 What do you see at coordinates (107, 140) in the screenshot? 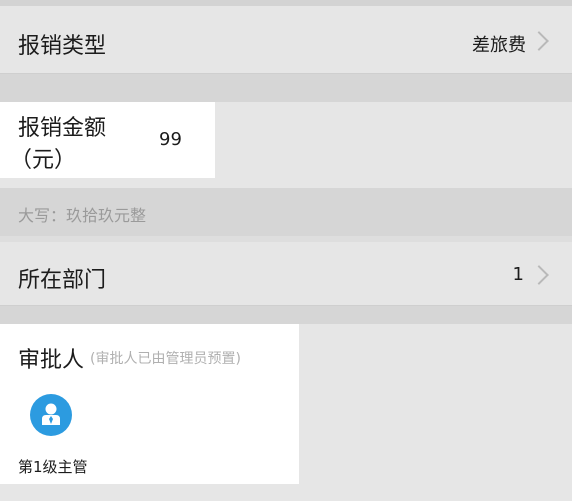
I see `amount-card: 报销金额 （元） 99` at bounding box center [107, 140].